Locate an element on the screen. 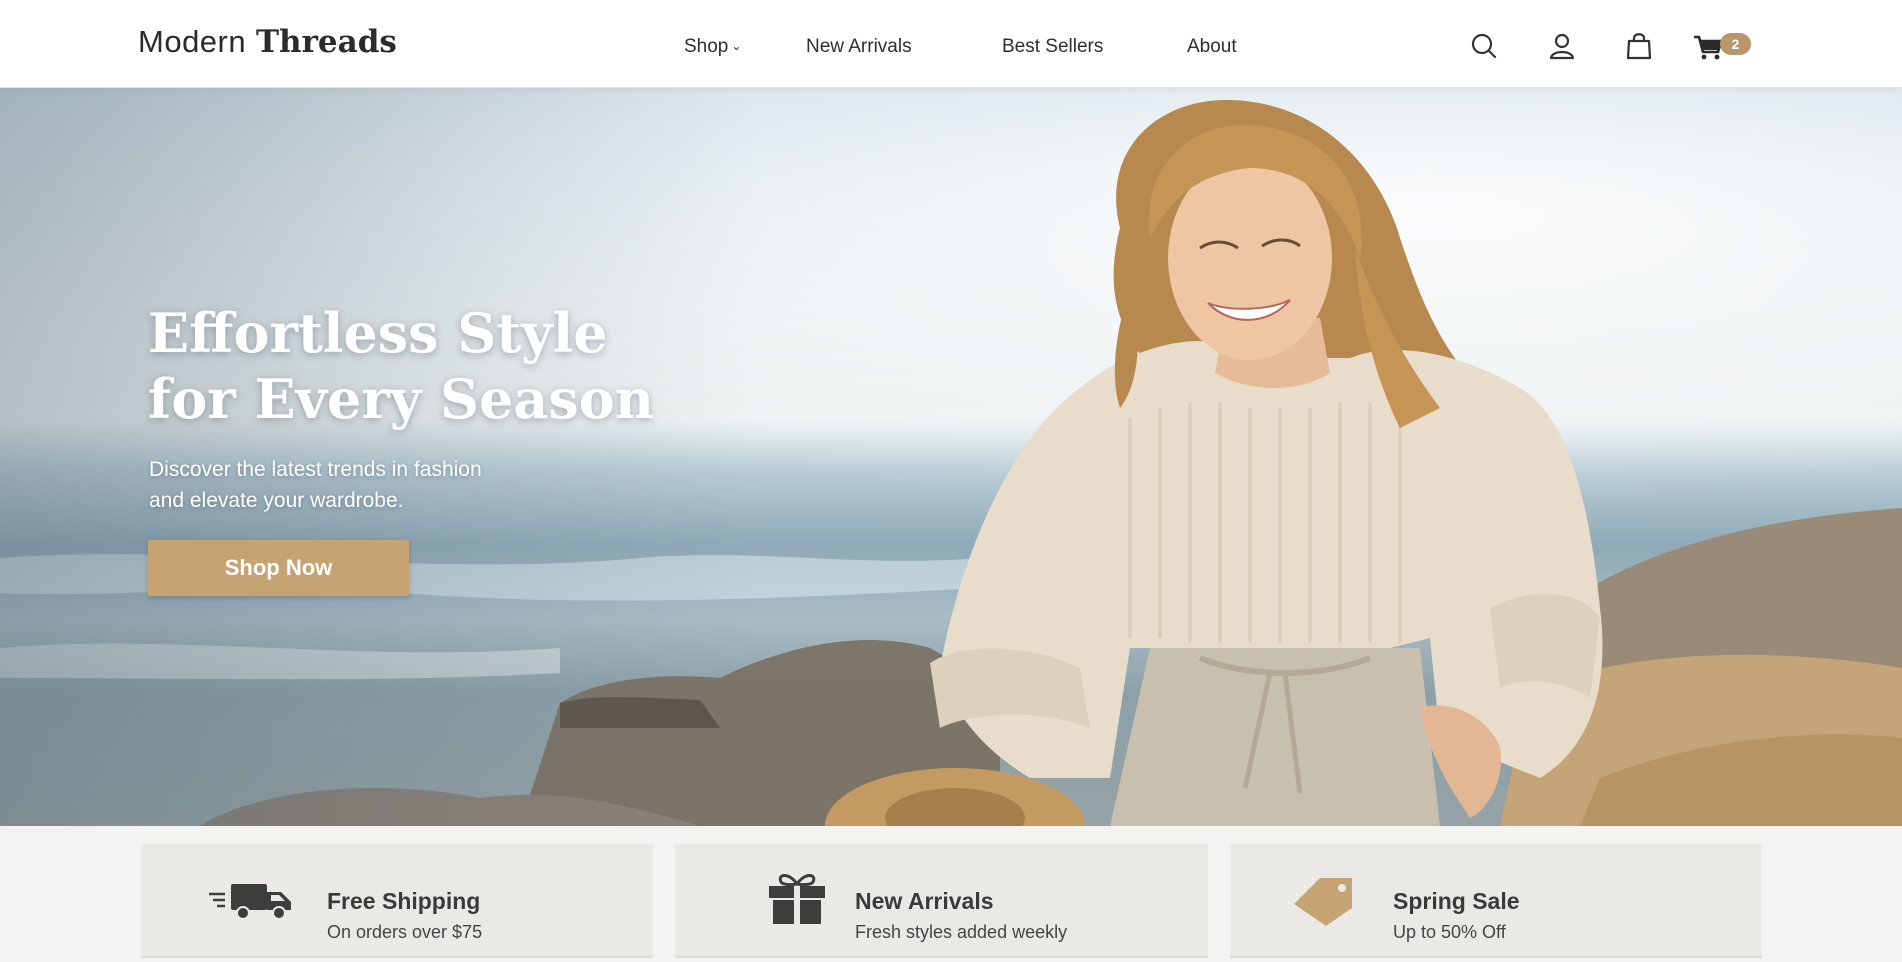 This screenshot has height=962, width=1902. cart-count-badge: 2 is located at coordinates (1735, 44).